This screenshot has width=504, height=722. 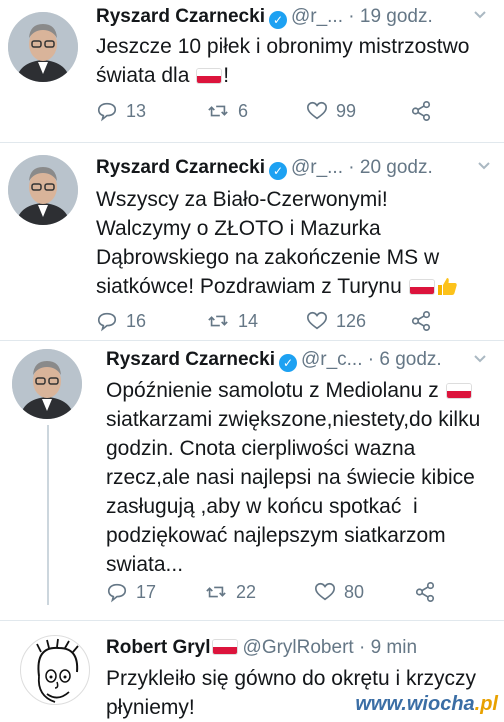 What do you see at coordinates (268, 257) in the screenshot?
I see `tweet-line: Dąbrowskiego na zakończenie MS w` at bounding box center [268, 257].